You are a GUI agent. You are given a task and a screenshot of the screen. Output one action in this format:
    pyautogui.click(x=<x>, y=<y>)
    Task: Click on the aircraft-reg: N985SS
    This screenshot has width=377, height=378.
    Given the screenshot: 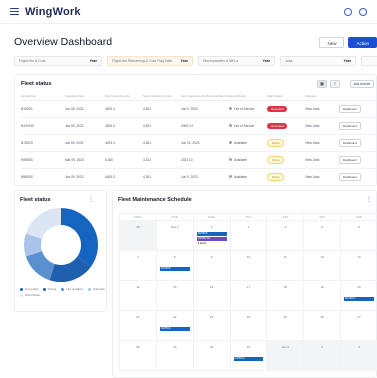 What is the action you would take?
    pyautogui.click(x=43, y=160)
    